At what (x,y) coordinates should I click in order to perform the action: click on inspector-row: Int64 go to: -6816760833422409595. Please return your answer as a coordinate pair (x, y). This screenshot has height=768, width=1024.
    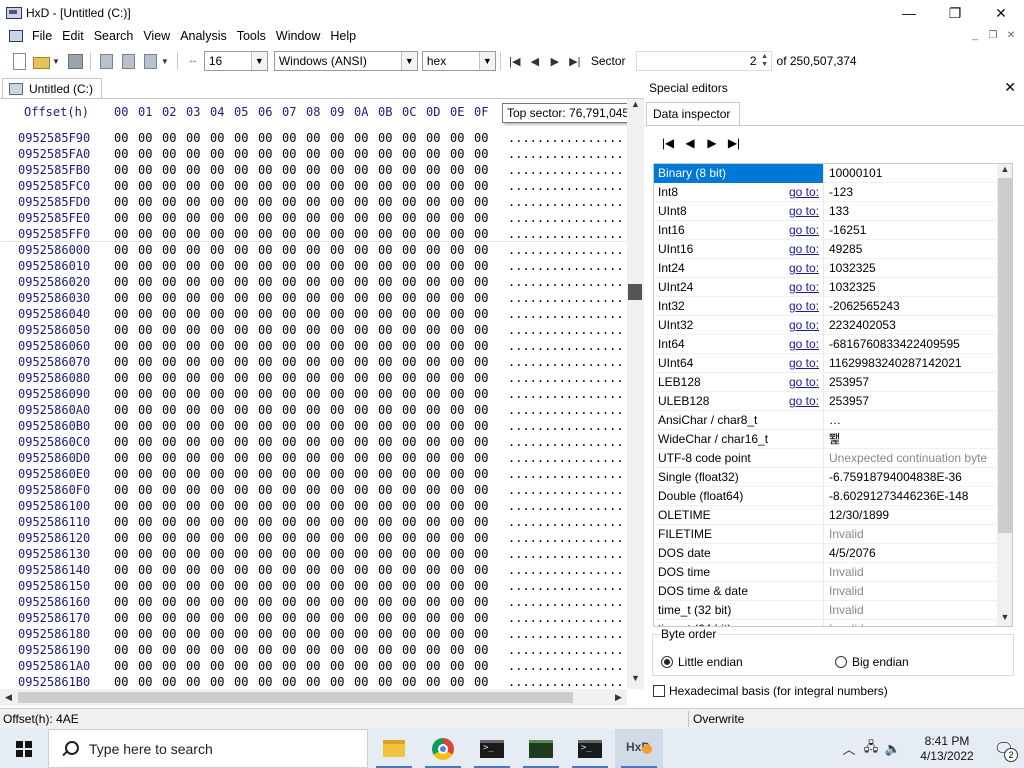
    Looking at the image, I should click on (825, 344).